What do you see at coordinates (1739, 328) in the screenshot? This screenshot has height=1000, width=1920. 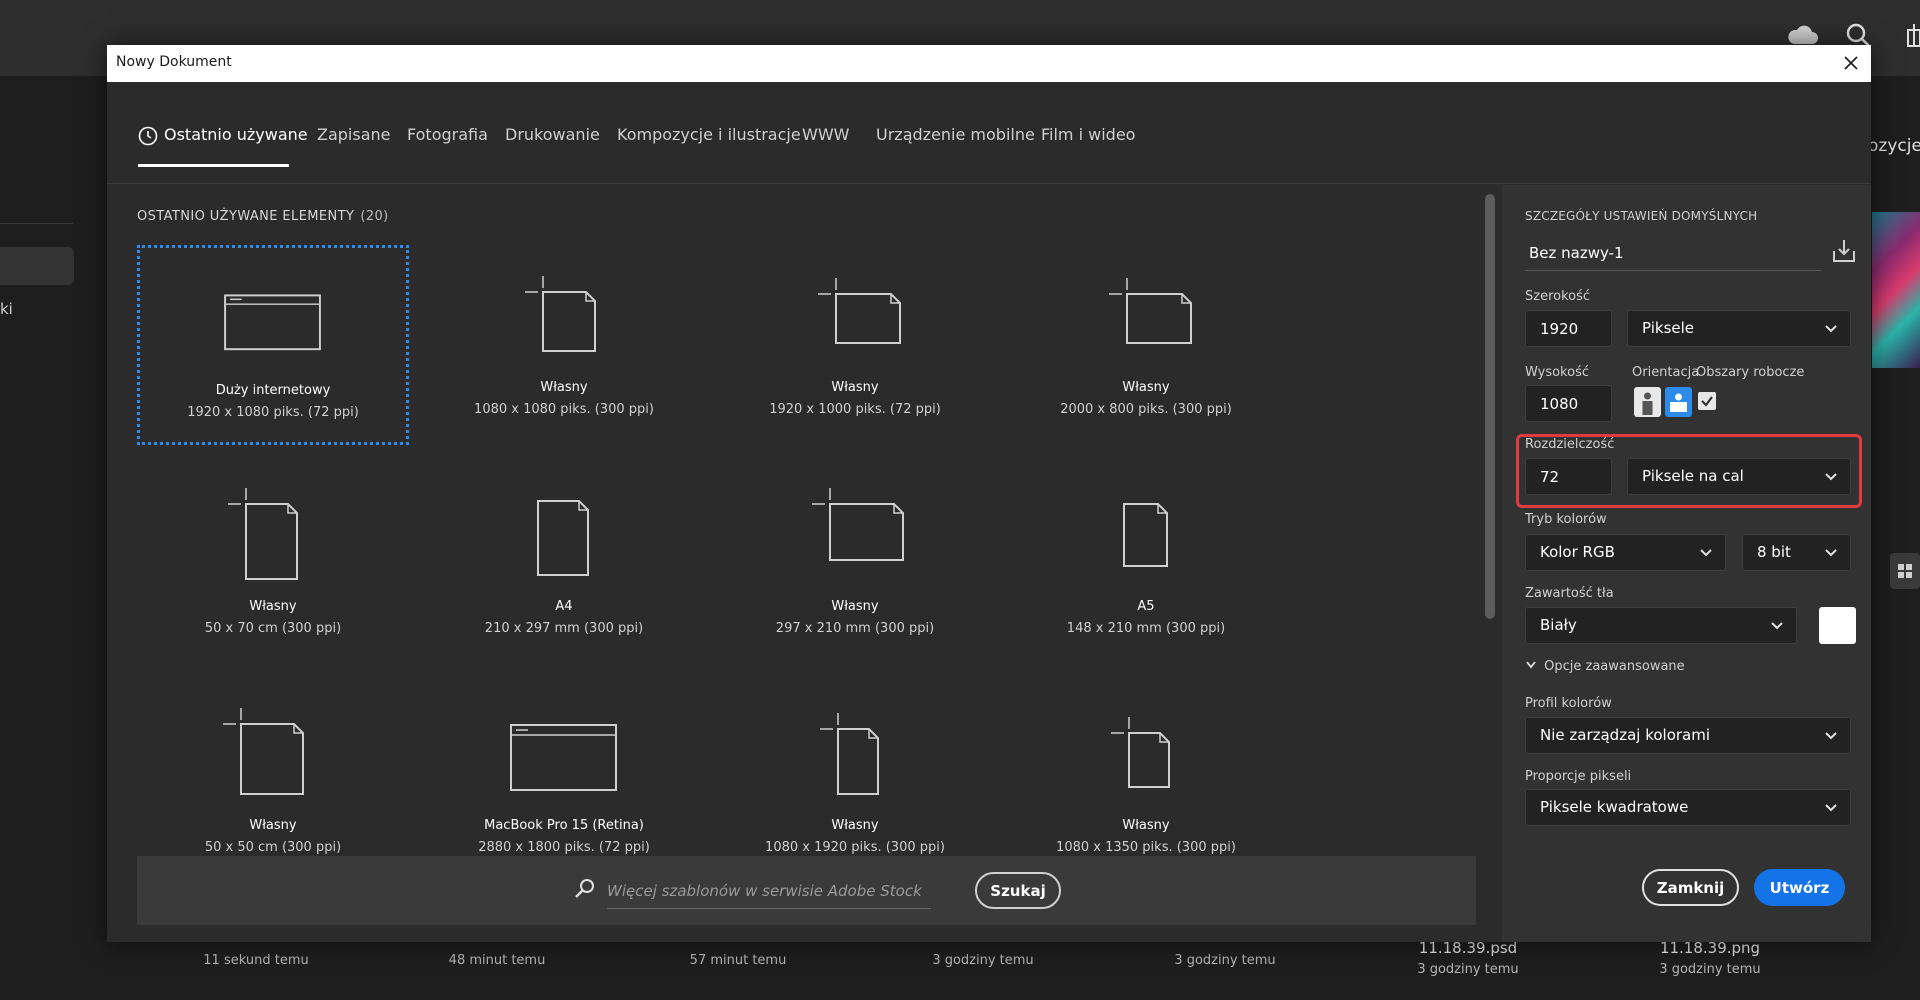 I see `width-unit-dropdown: Piksele` at bounding box center [1739, 328].